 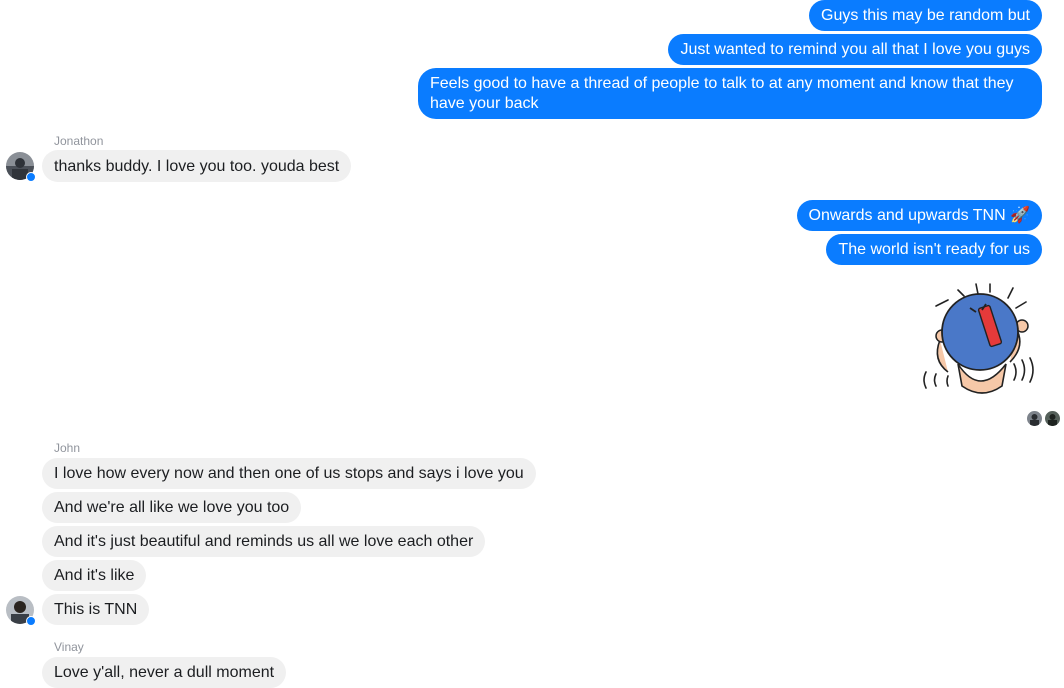 What do you see at coordinates (79, 141) in the screenshot?
I see `sender-name: Jonathon` at bounding box center [79, 141].